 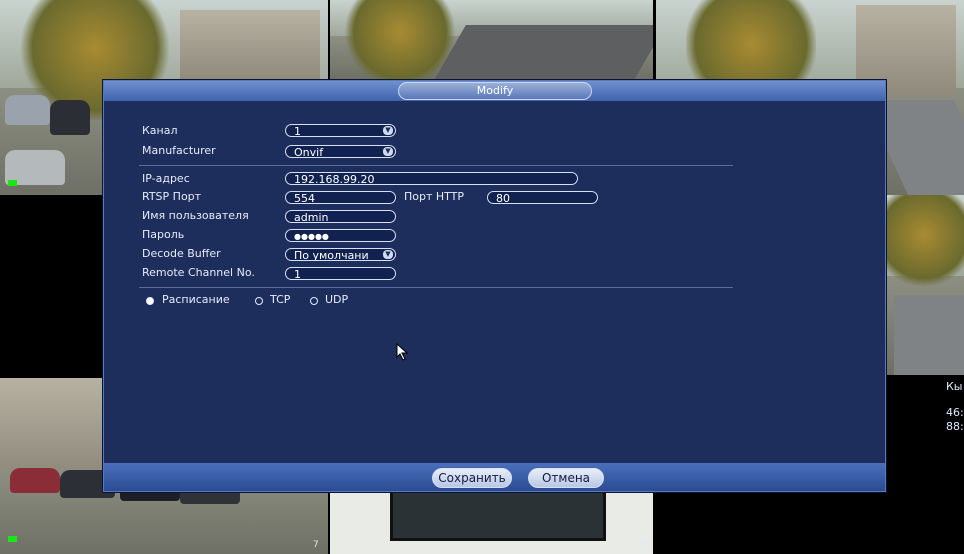 I want to click on radio-udp-label: UDP, so click(x=337, y=299).